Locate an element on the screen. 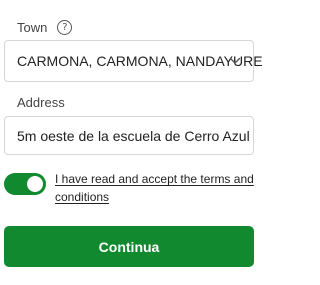 The width and height of the screenshot is (320, 285). question-circle-icon: ? is located at coordinates (65, 27).